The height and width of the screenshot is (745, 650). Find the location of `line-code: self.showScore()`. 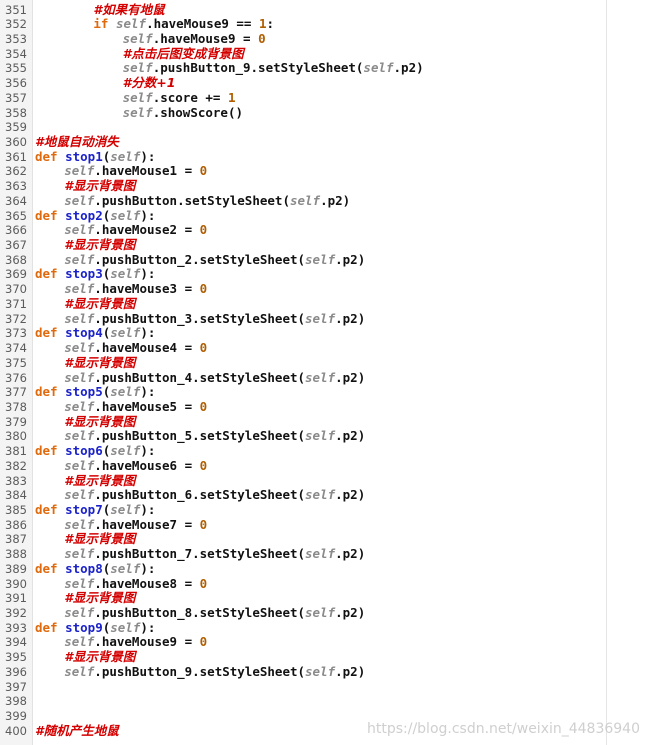

line-code: self.showScore() is located at coordinates (183, 112).